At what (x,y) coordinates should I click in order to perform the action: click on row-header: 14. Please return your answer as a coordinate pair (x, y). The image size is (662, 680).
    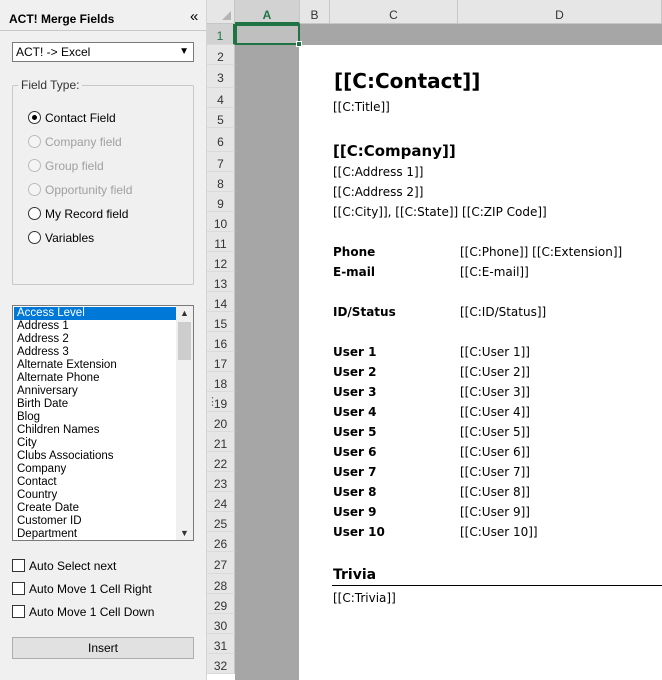
    Looking at the image, I should click on (221, 302).